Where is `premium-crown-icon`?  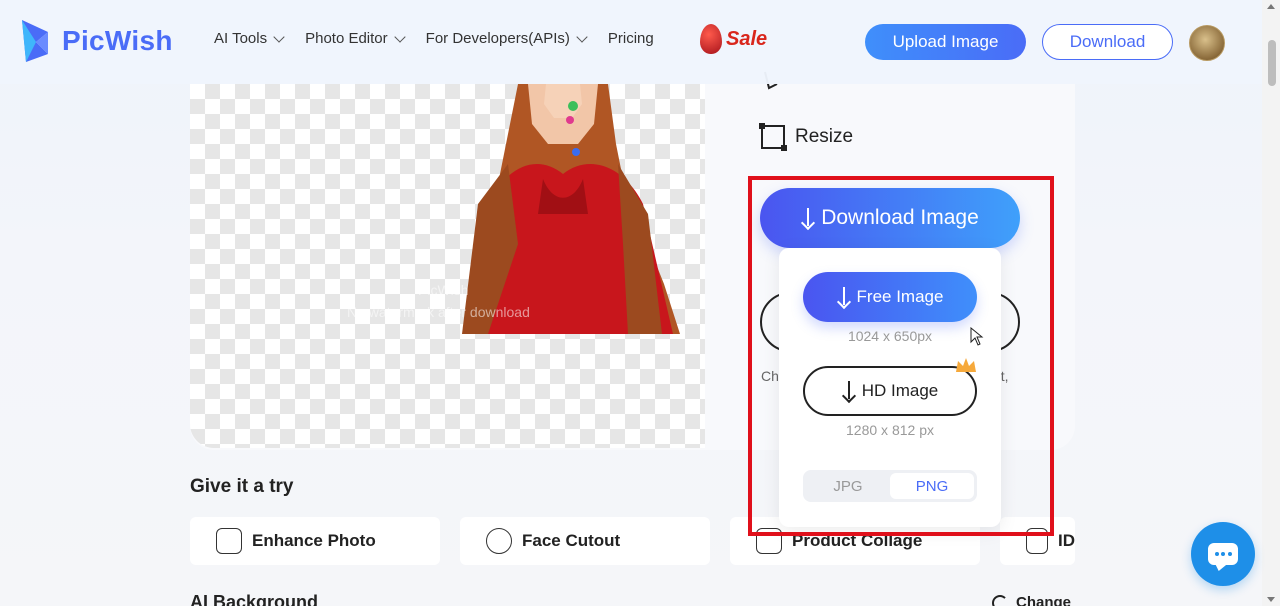
premium-crown-icon is located at coordinates (966, 365).